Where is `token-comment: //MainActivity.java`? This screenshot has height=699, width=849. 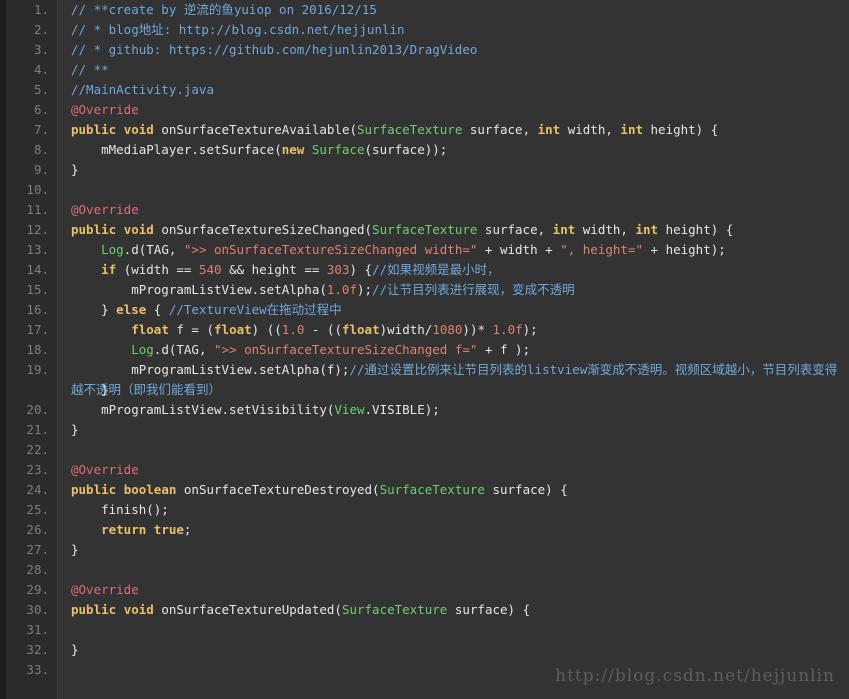 token-comment: //MainActivity.java is located at coordinates (142, 89).